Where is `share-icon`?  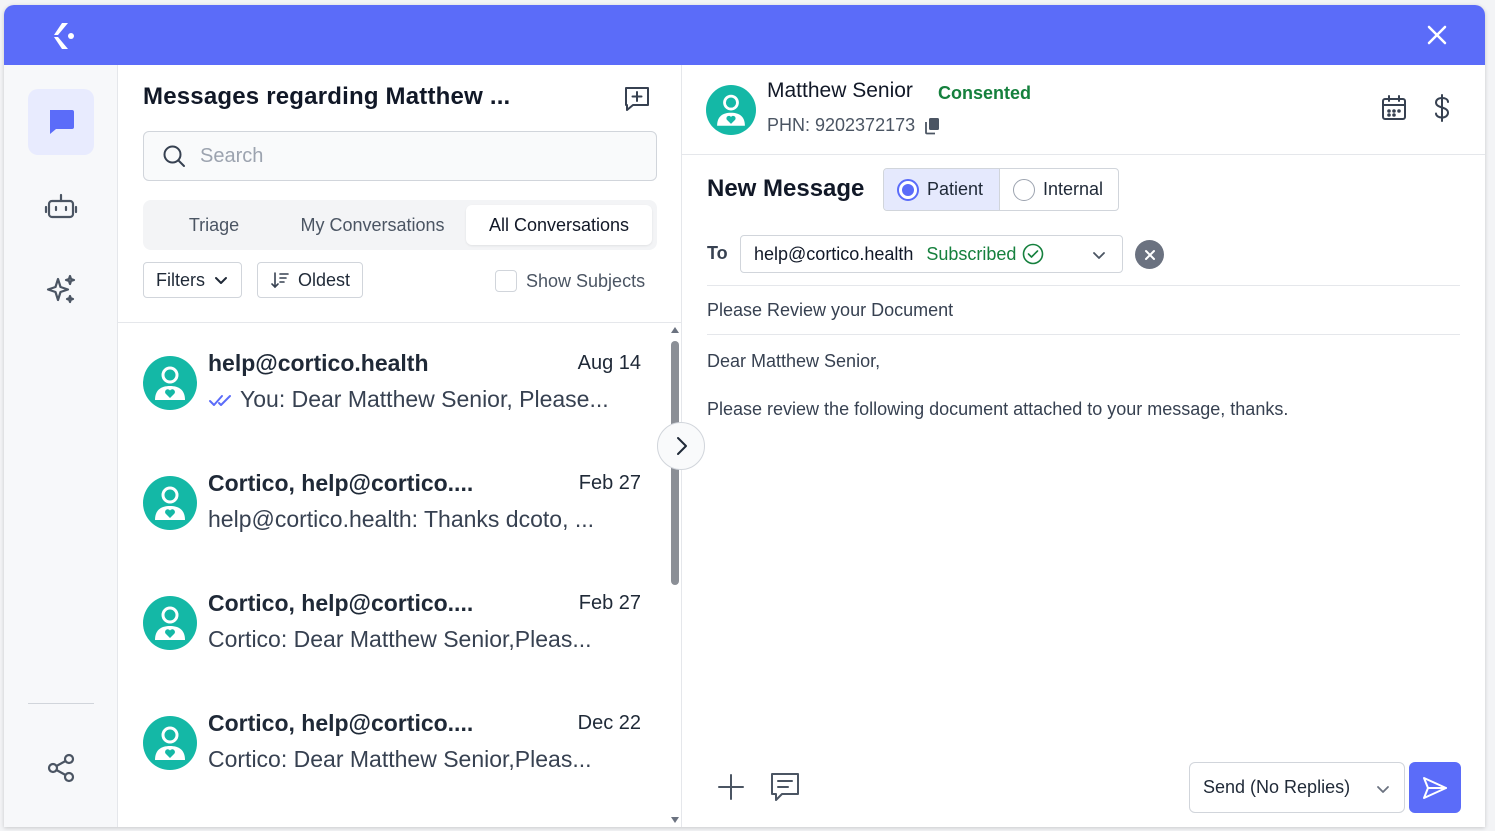
share-icon is located at coordinates (61, 768).